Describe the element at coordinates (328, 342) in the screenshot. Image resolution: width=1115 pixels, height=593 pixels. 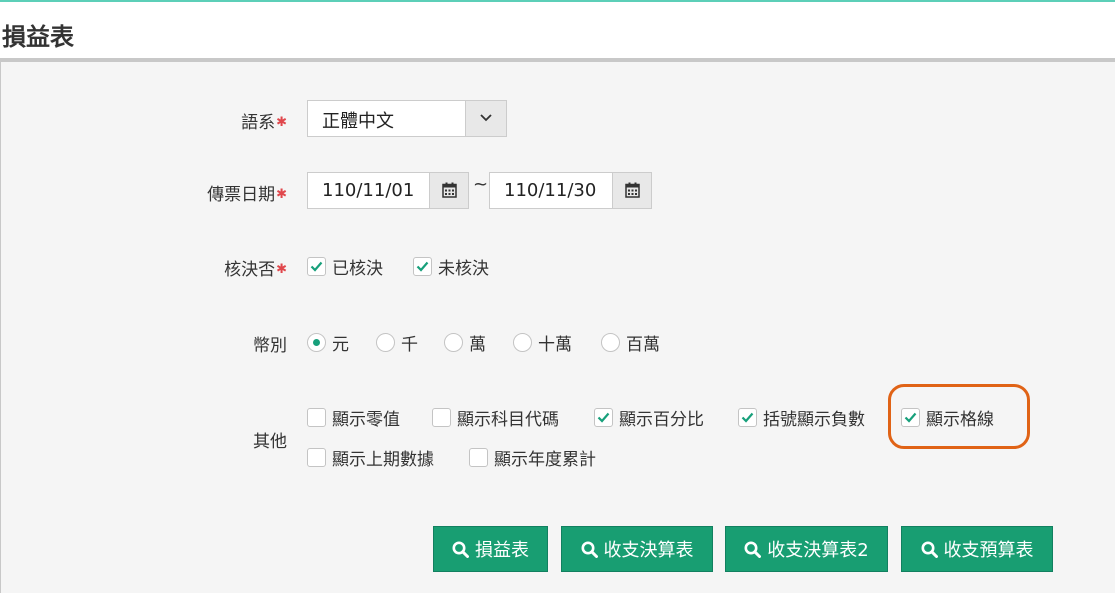
I see `currency-radio-yuan: 元` at that location.